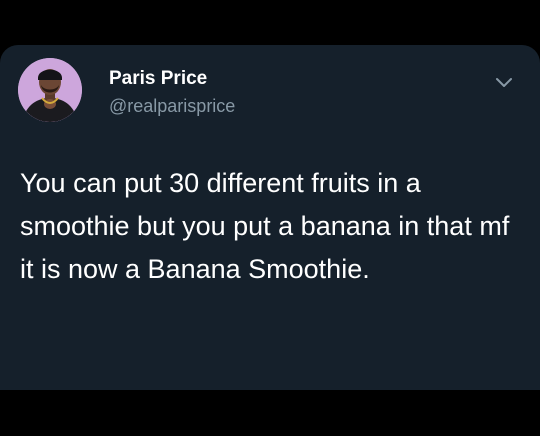  I want to click on author-name: Paris Price, so click(158, 79).